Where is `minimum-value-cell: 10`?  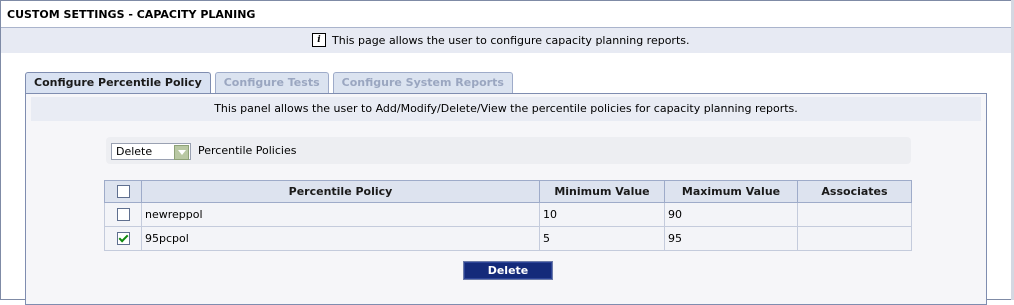
minimum-value-cell: 10 is located at coordinates (602, 214).